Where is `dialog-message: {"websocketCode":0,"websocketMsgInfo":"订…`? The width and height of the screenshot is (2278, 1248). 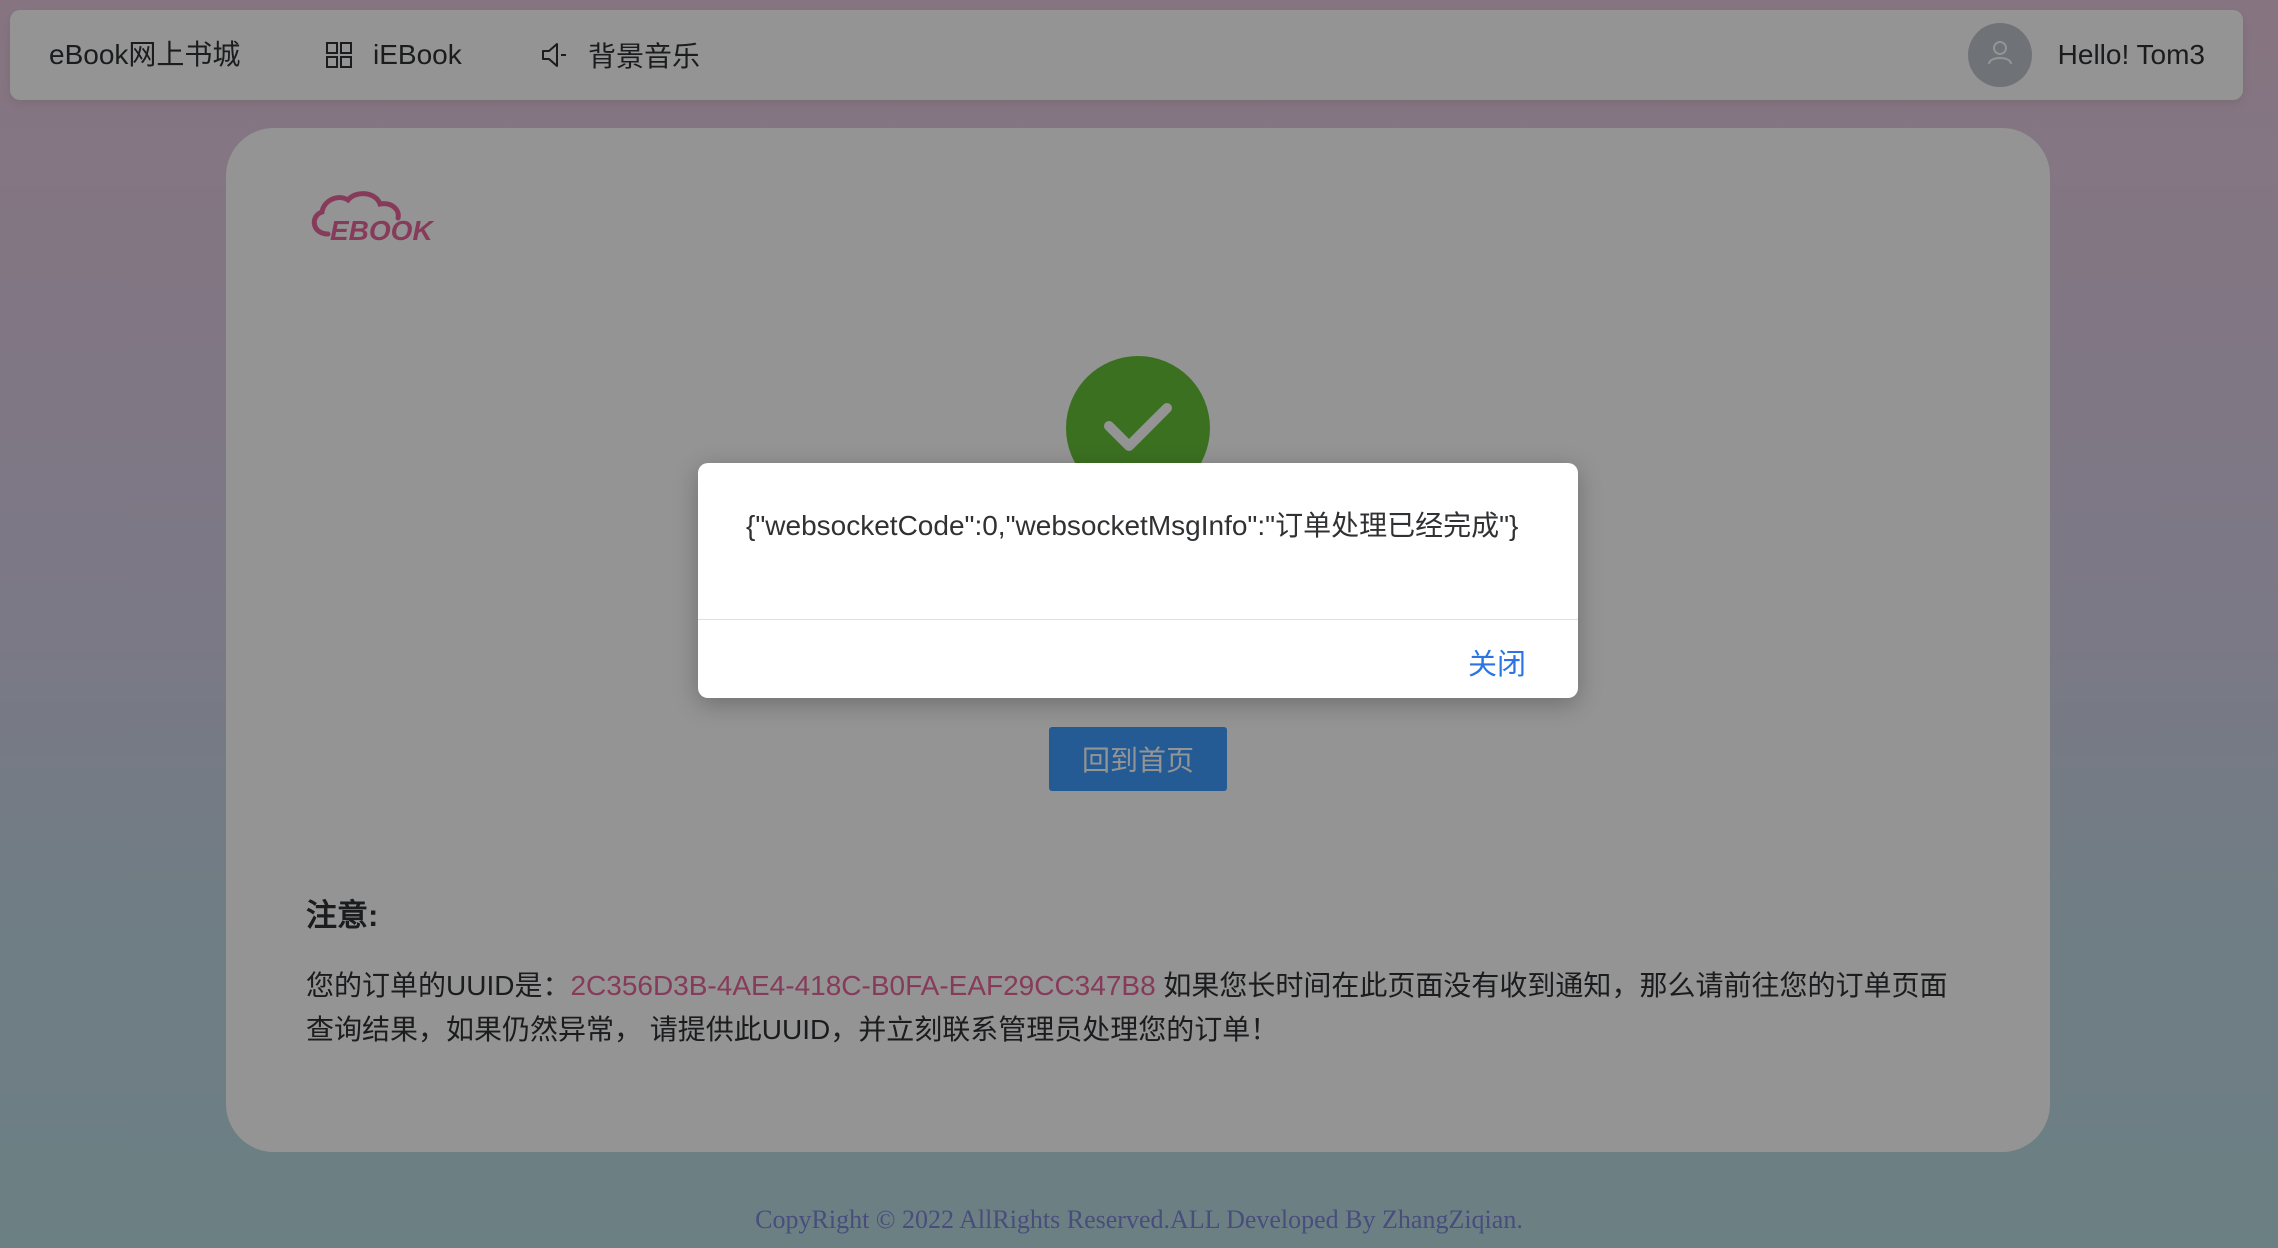
dialog-message: {"websocketCode":0,"websocketMsgInfo":"订… is located at coordinates (1132, 525).